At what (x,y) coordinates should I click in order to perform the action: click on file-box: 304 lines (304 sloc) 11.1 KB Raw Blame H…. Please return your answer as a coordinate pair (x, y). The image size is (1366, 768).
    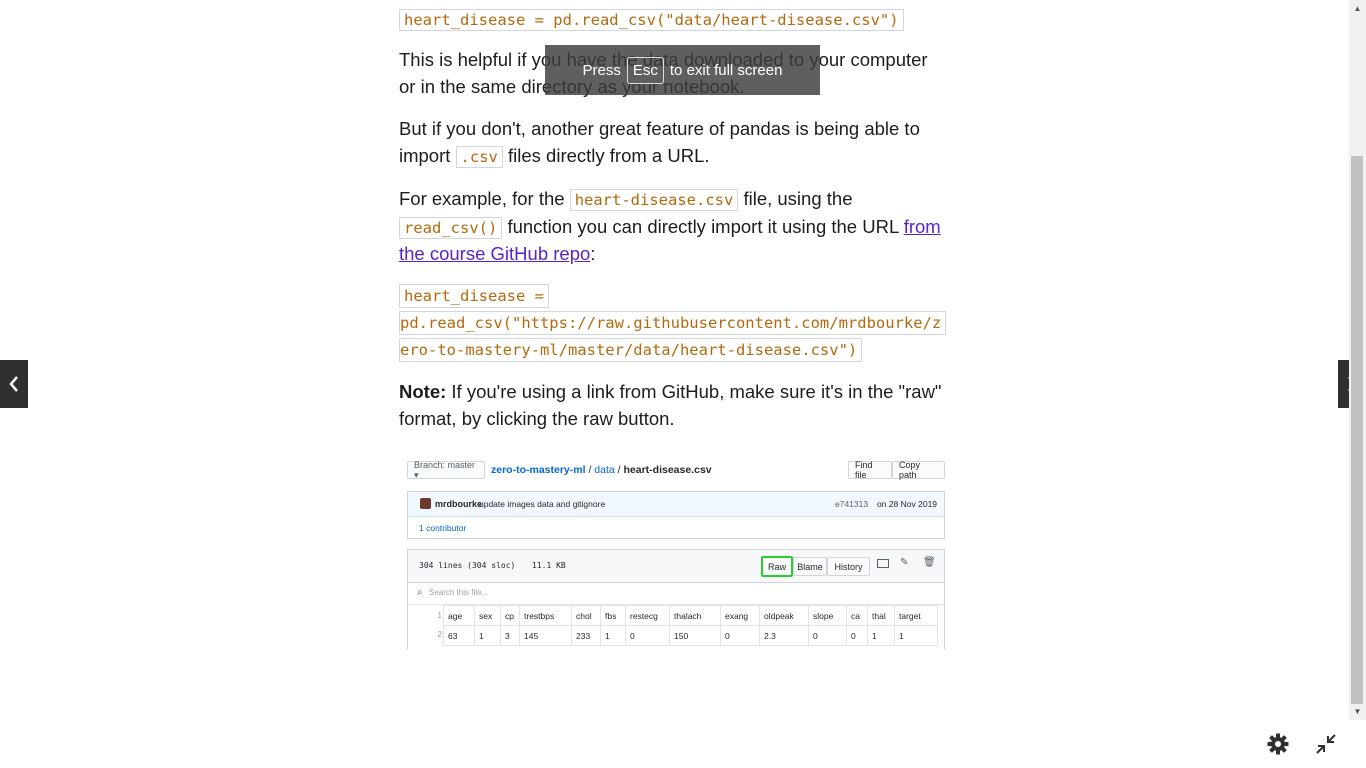
    Looking at the image, I should click on (676, 599).